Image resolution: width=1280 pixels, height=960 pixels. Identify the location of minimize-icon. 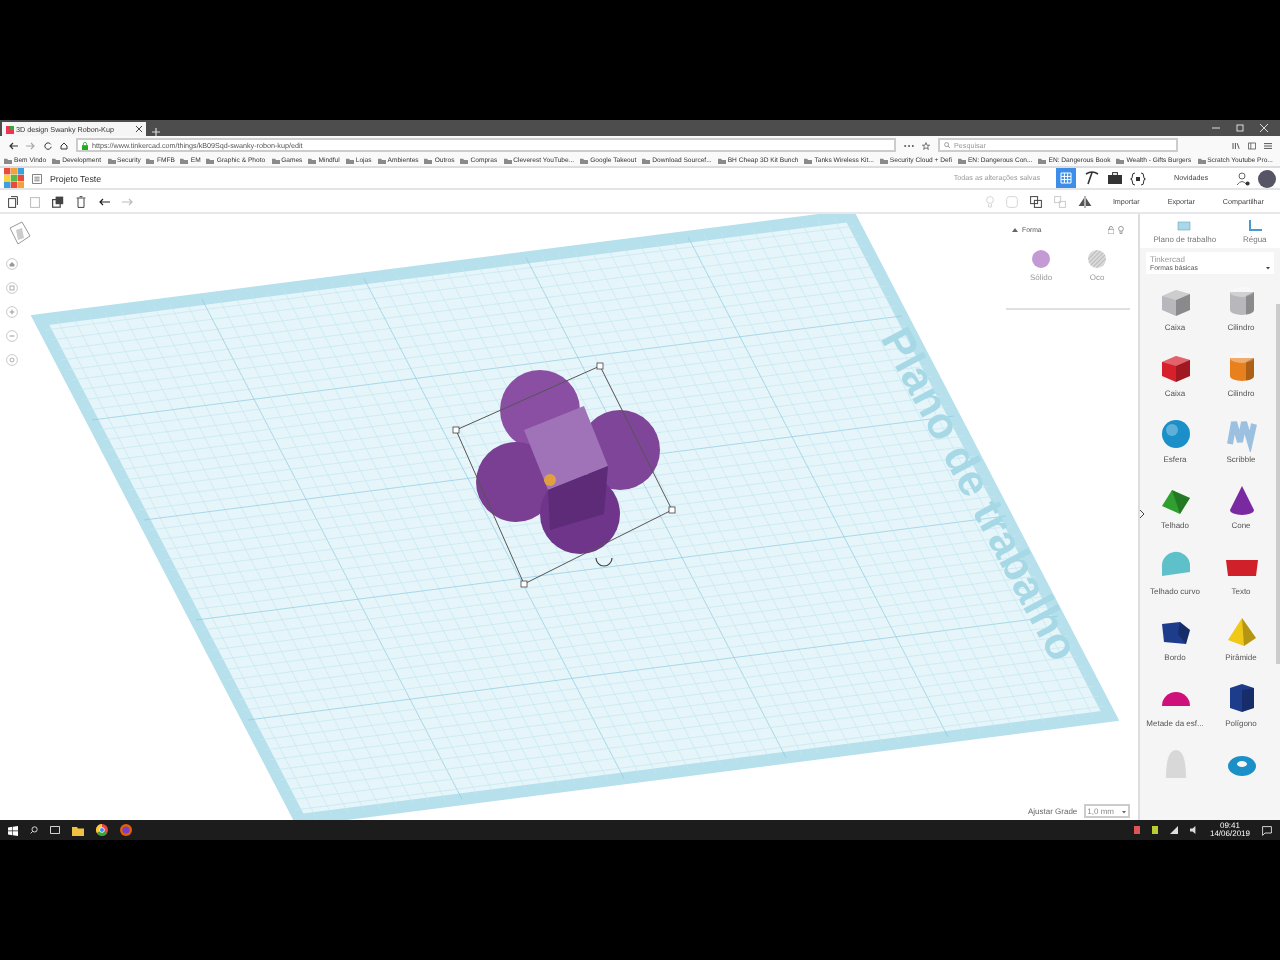
(1216, 128).